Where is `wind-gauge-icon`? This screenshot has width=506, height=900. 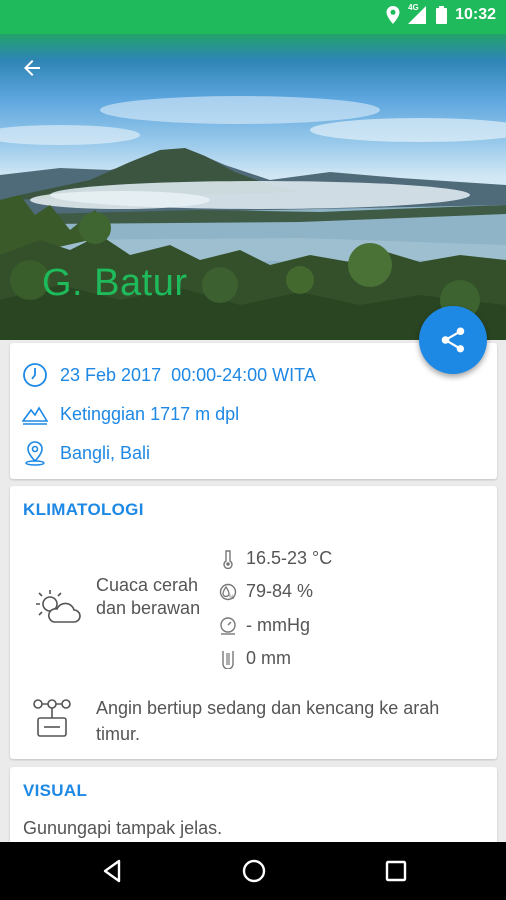
wind-gauge-icon is located at coordinates (52, 718).